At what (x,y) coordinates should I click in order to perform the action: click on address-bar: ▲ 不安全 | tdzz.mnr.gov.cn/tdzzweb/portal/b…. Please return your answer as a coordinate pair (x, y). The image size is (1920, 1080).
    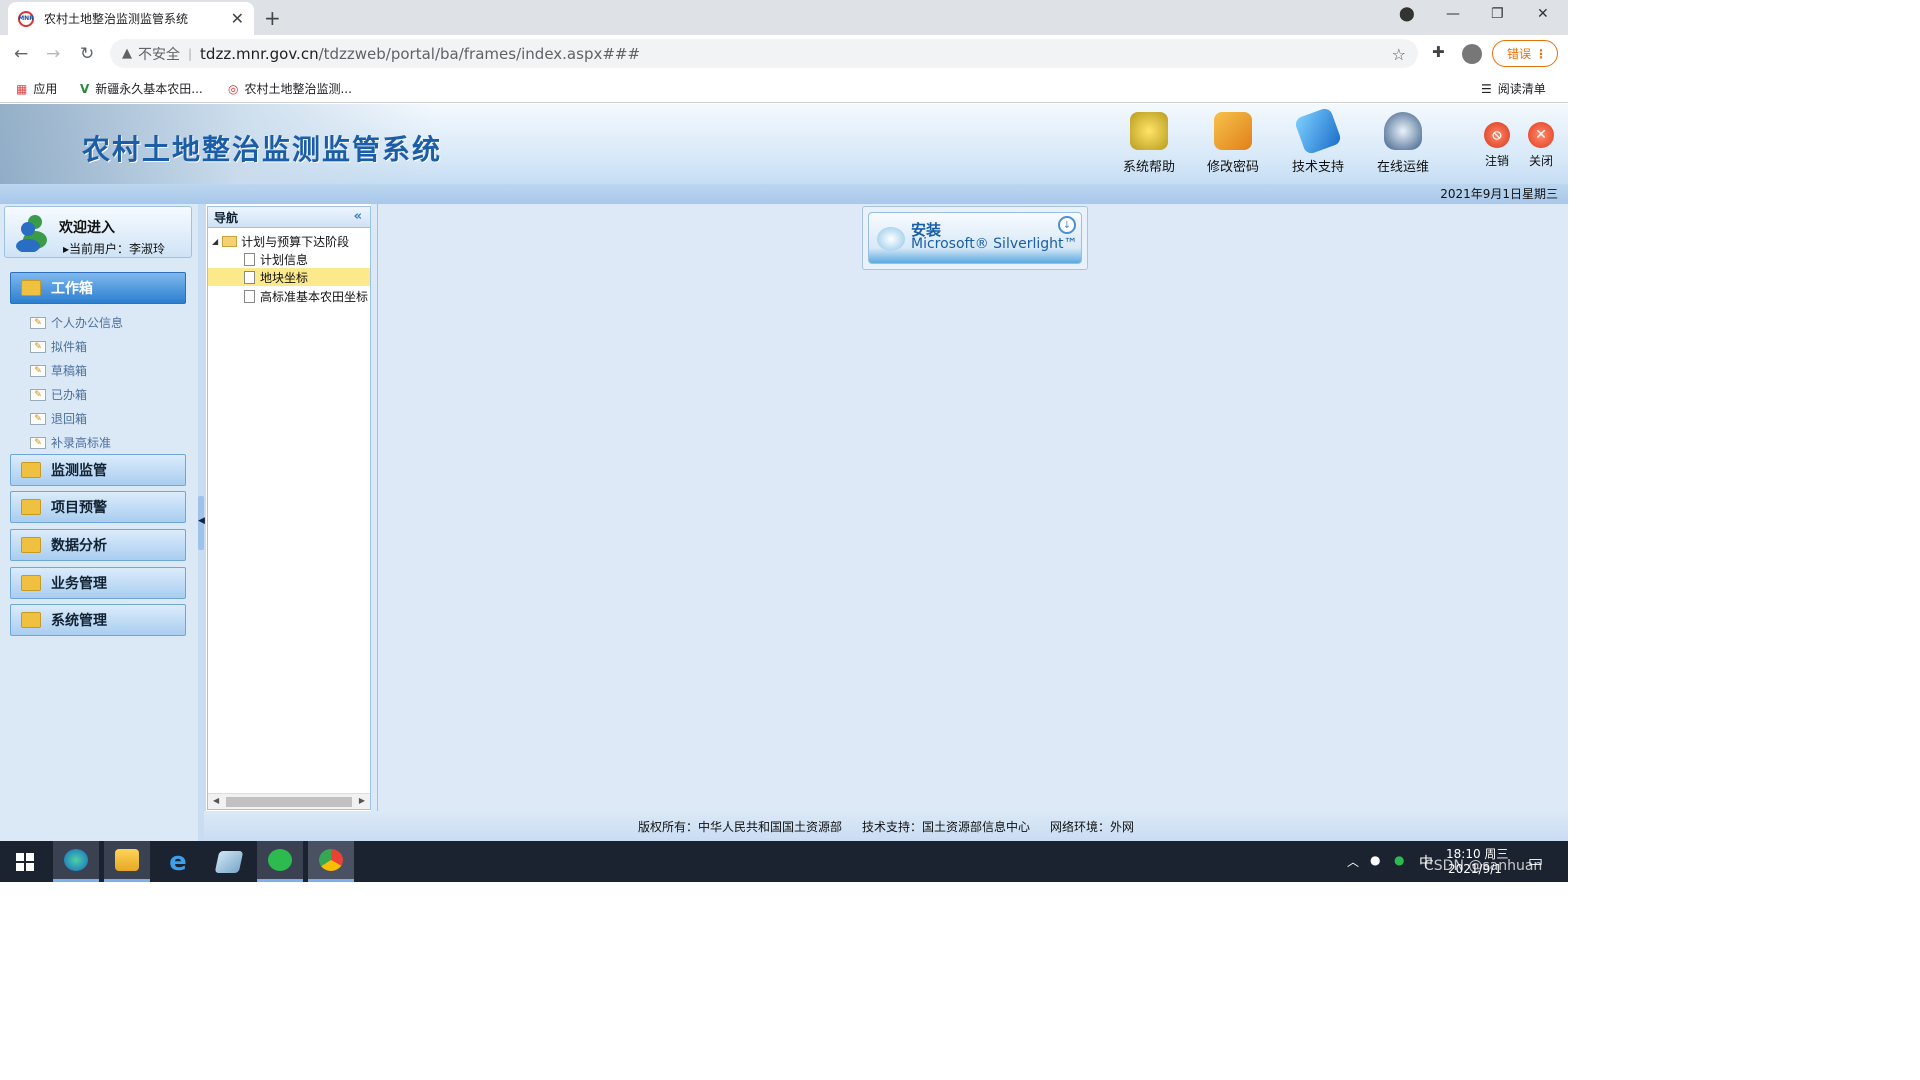
    Looking at the image, I should click on (764, 53).